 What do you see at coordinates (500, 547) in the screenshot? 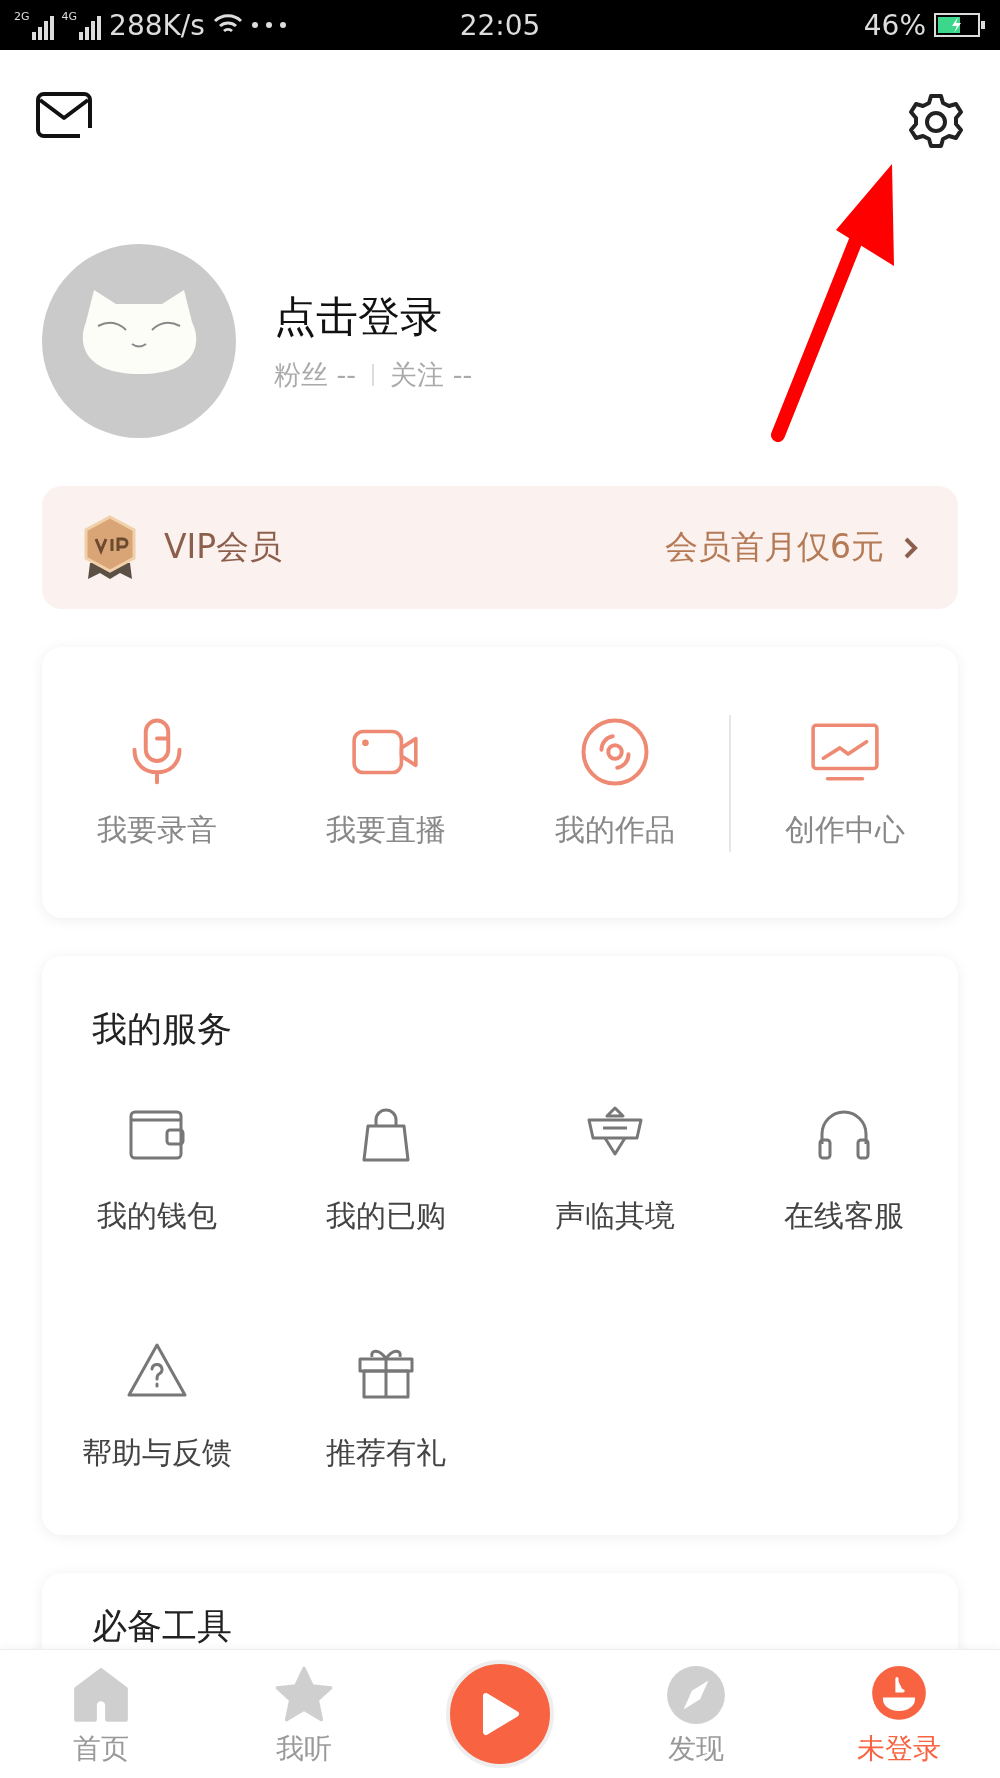
I see `vip-banner: VIP会员 会员首月仅6元` at bounding box center [500, 547].